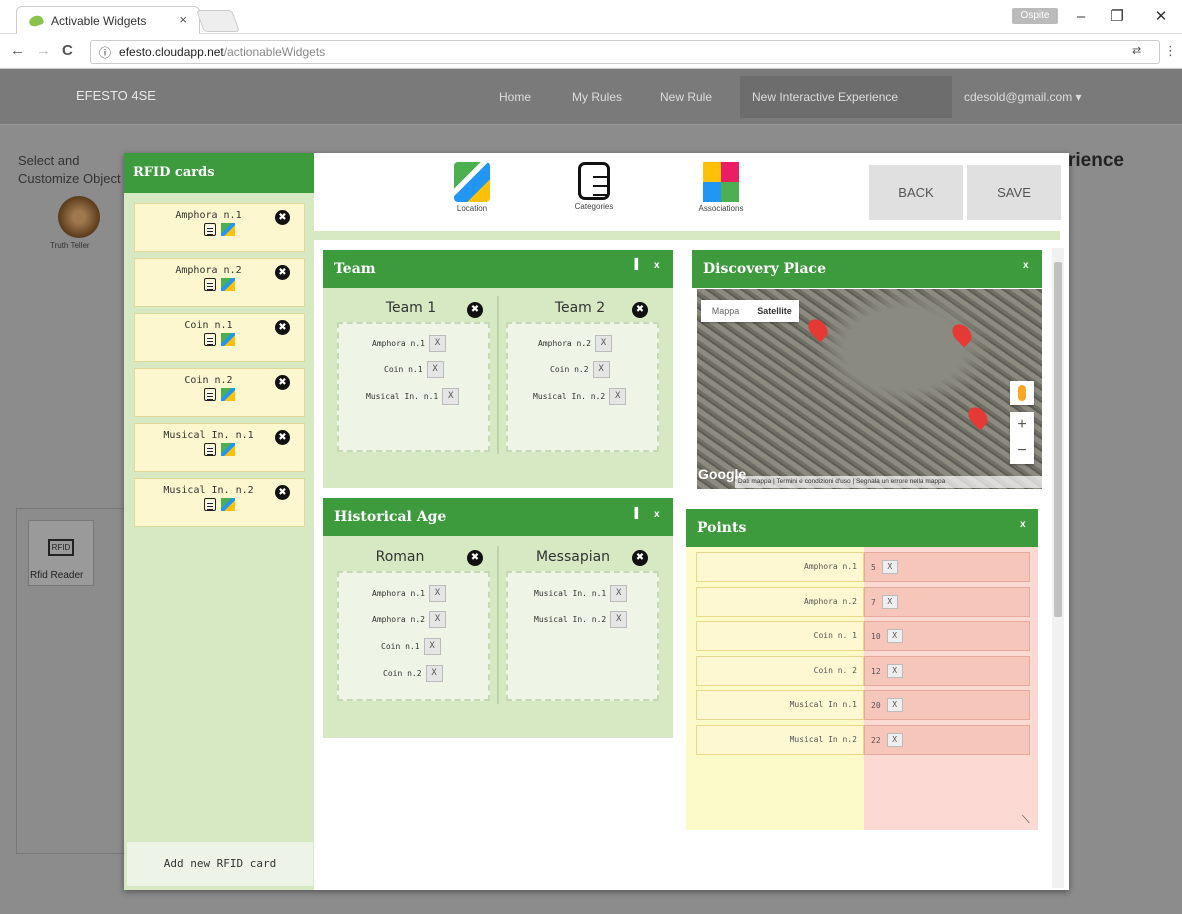 This screenshot has height=914, width=1182. Describe the element at coordinates (863, 740) in the screenshot. I see `points-row: Musical In n.2 22 X` at that location.